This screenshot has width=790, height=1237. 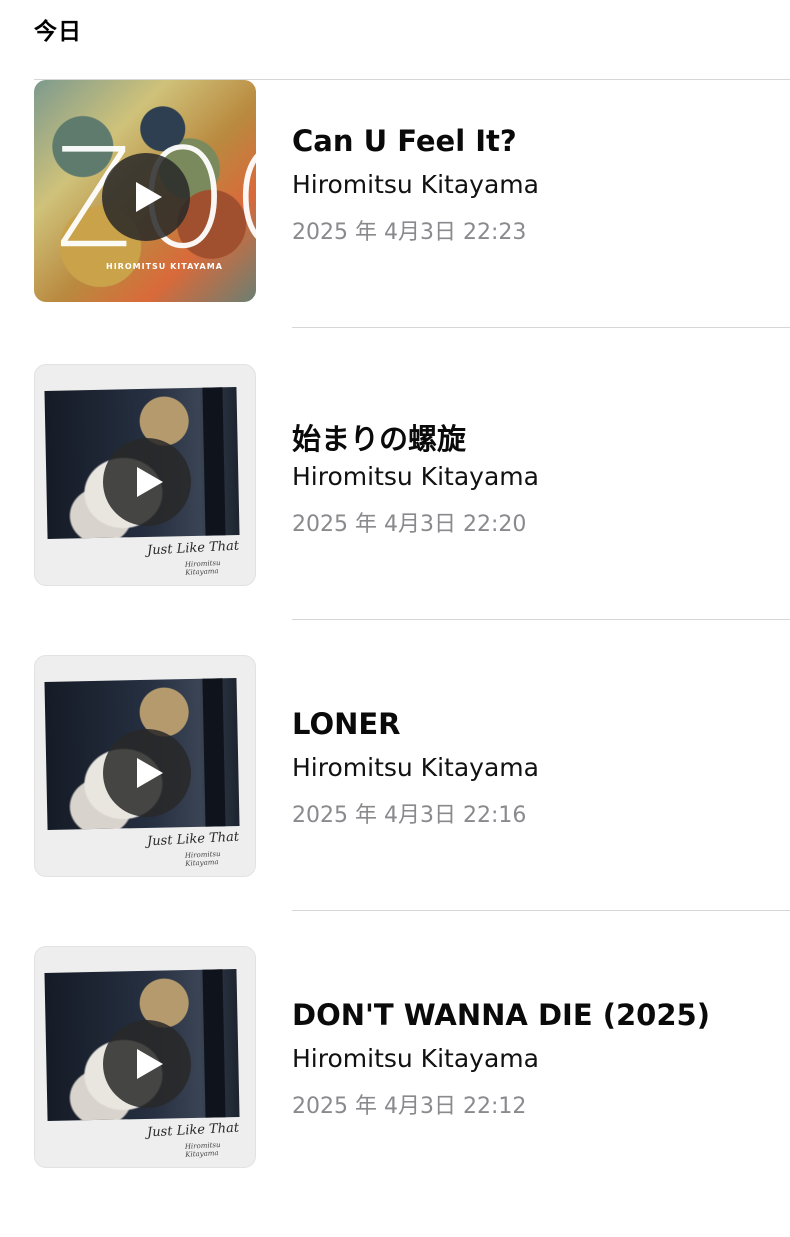 I want to click on section-title-today: 今日, so click(x=58, y=32).